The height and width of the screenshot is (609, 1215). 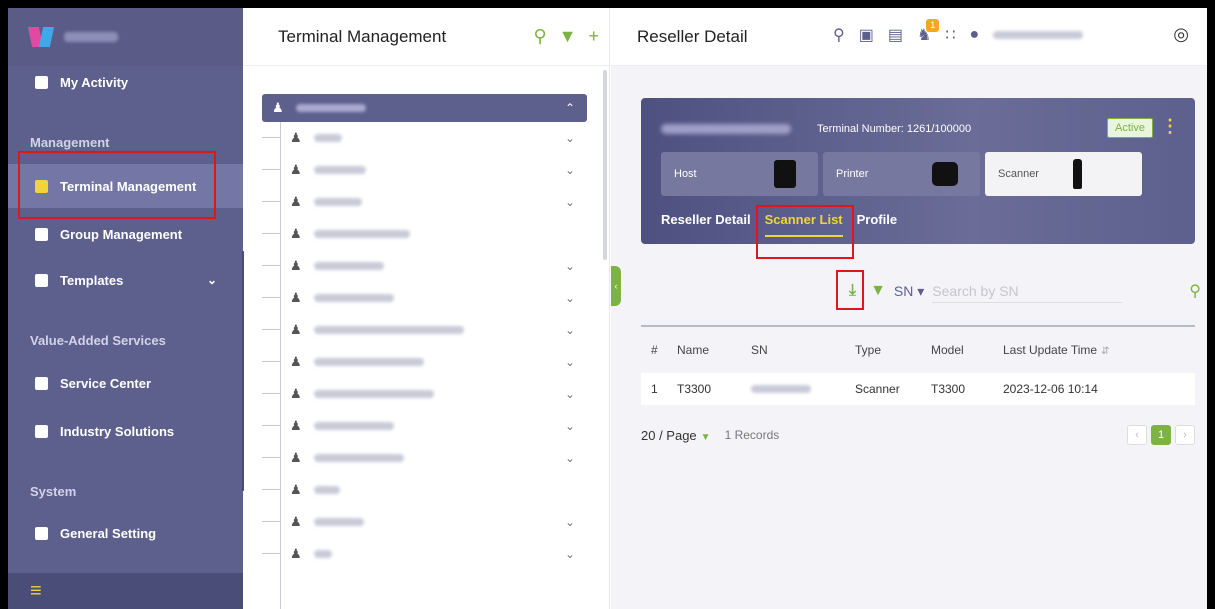 What do you see at coordinates (1137, 435) in the screenshot?
I see `prev-page-icon: ‹` at bounding box center [1137, 435].